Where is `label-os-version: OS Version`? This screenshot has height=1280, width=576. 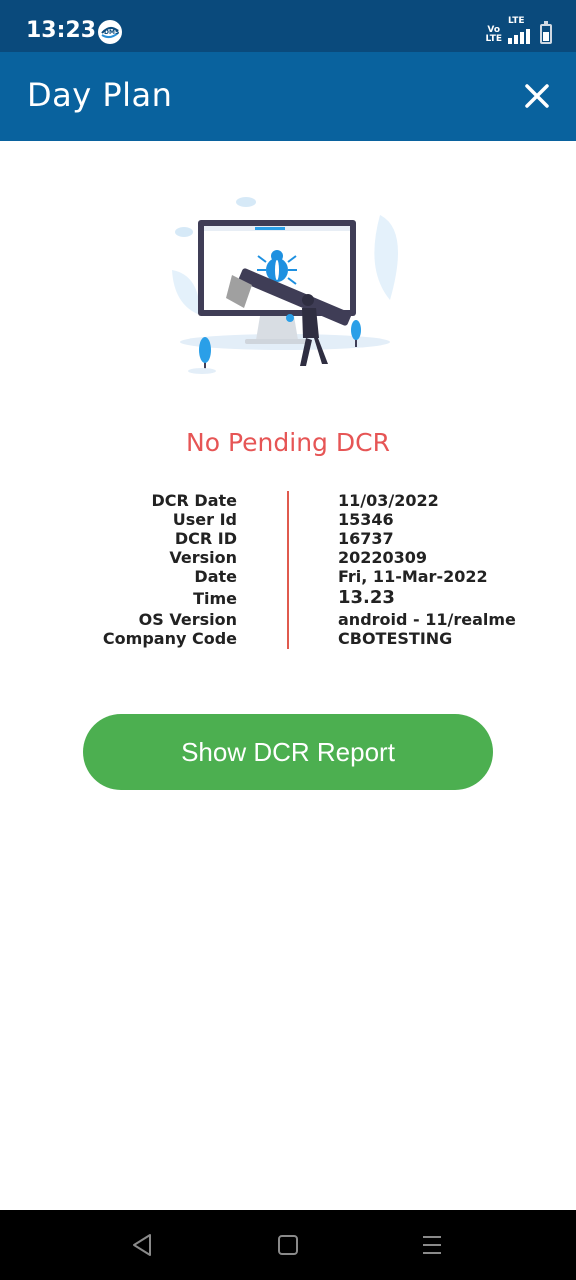 label-os-version: OS Version is located at coordinates (187, 619).